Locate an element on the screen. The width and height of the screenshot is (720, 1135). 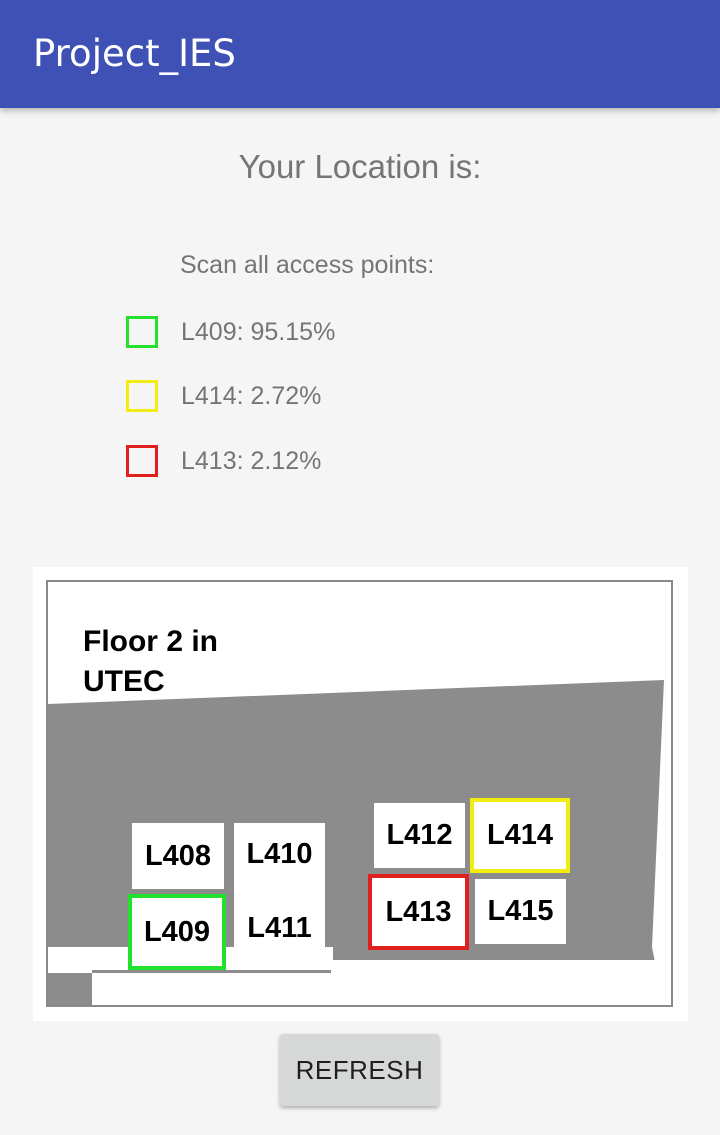
yellow-square-icon is located at coordinates (142, 396).